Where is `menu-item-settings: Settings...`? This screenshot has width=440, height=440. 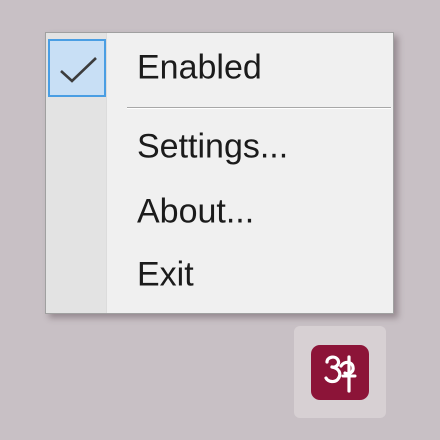 menu-item-settings: Settings... is located at coordinates (249, 148).